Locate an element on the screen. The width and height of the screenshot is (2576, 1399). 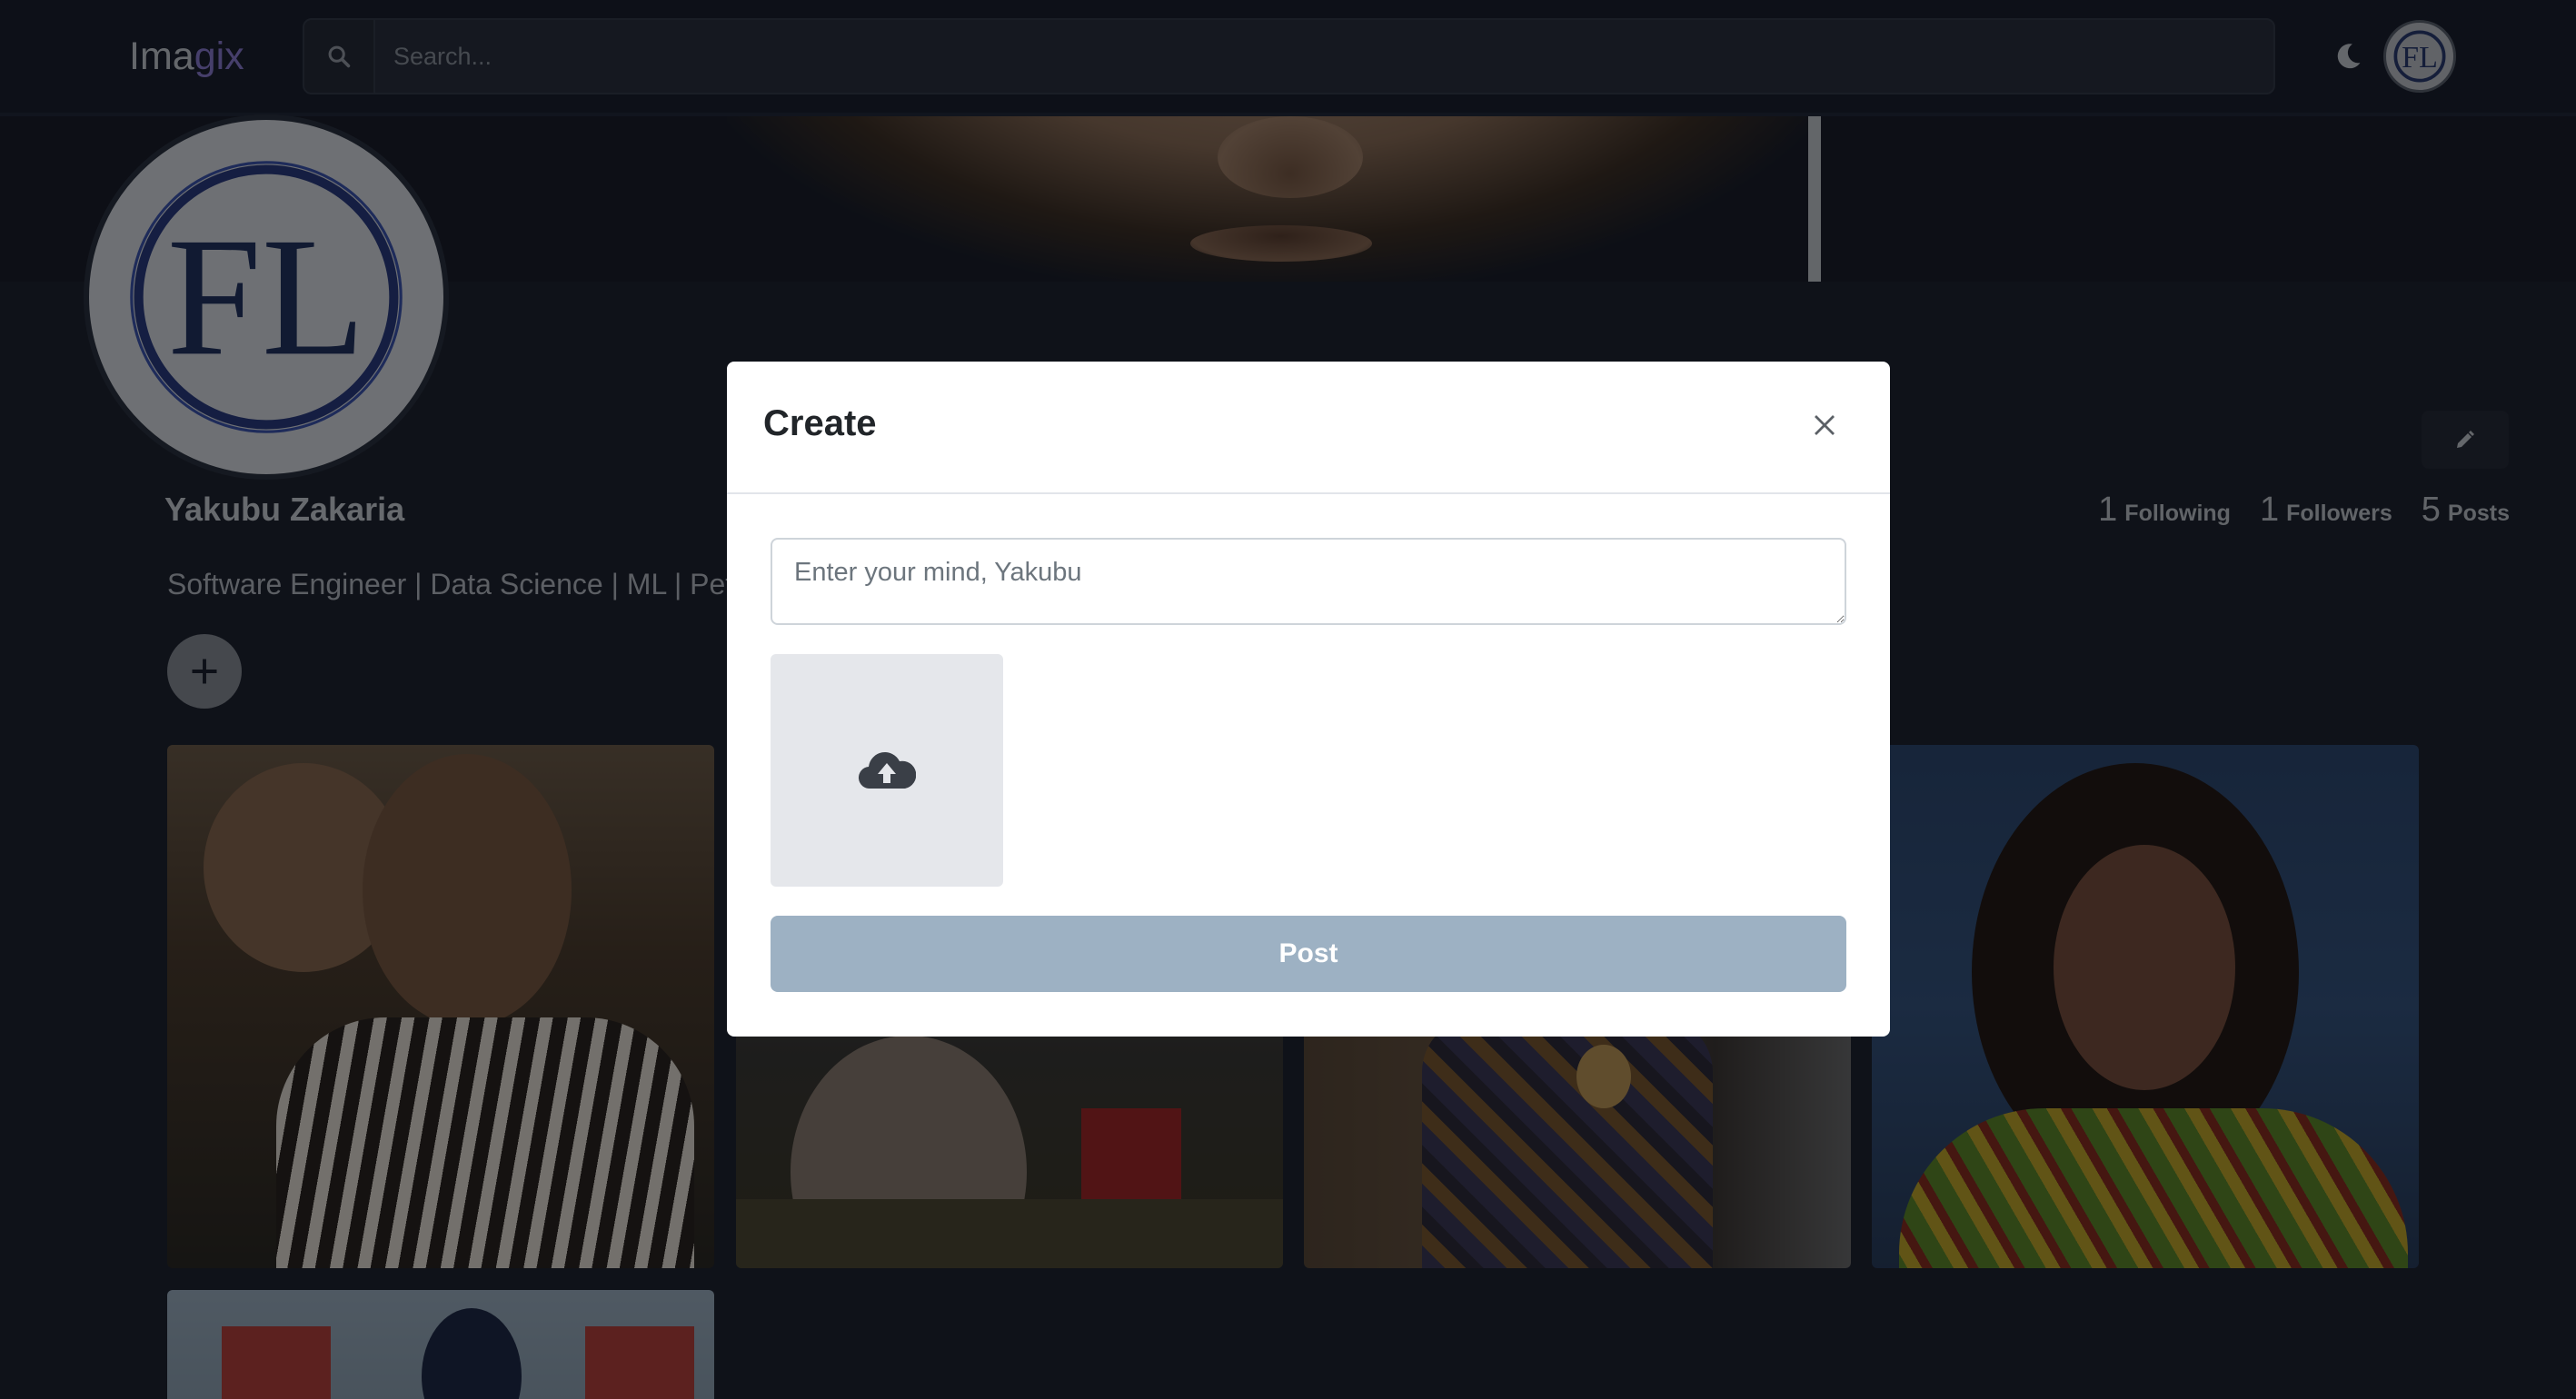
modal-header: Create is located at coordinates (1309, 428).